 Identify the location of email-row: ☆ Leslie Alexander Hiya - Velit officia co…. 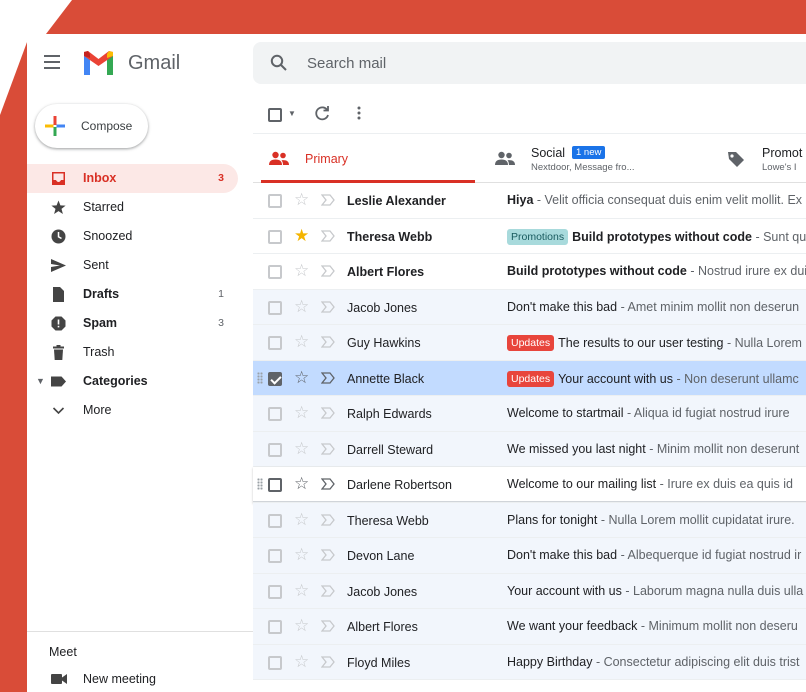
(529, 201).